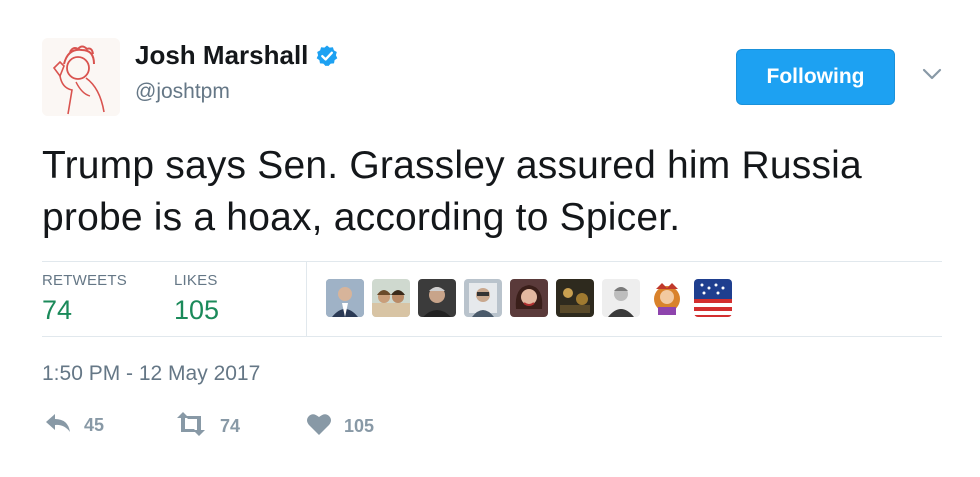 Image resolution: width=980 pixels, height=477 pixels. I want to click on retweet-action: 74, so click(207, 426).